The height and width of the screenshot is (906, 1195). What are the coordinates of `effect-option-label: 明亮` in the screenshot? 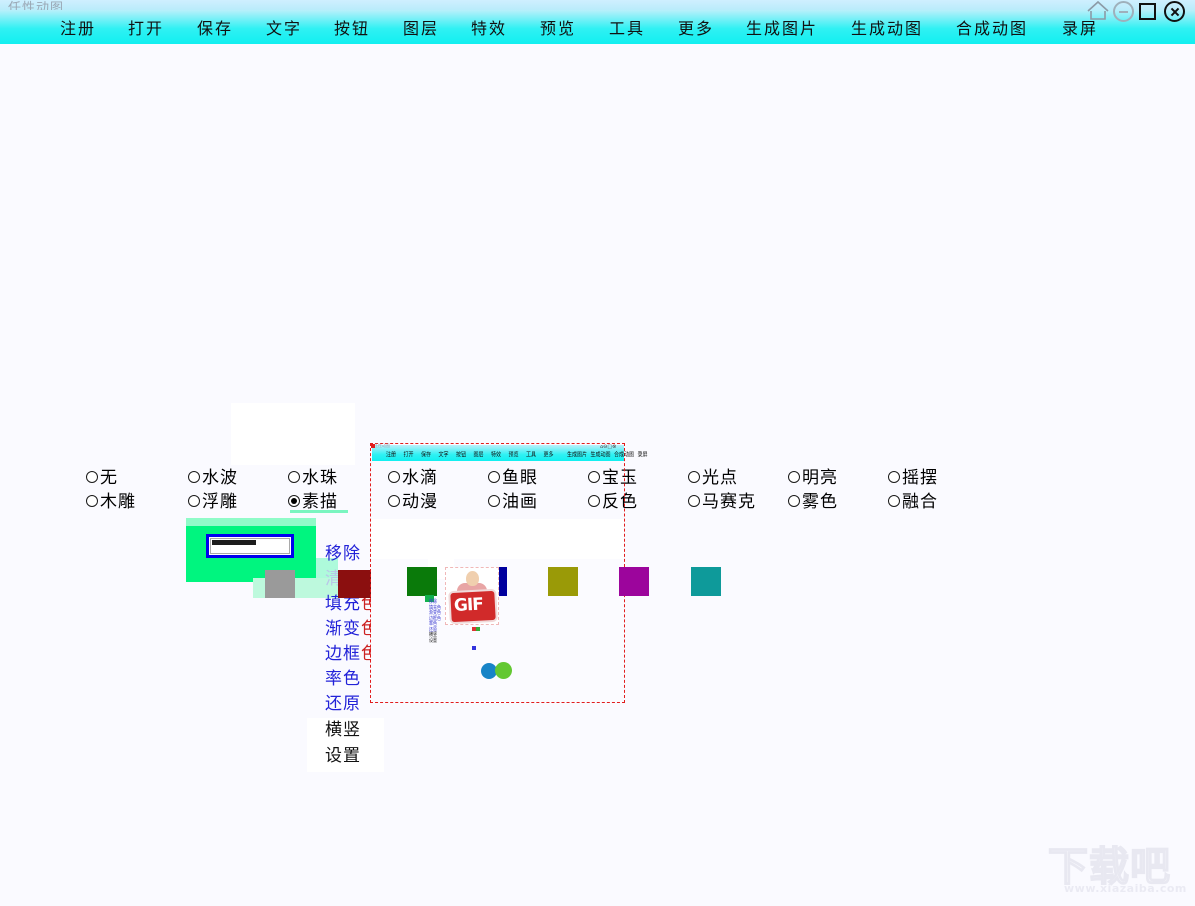 It's located at (820, 478).